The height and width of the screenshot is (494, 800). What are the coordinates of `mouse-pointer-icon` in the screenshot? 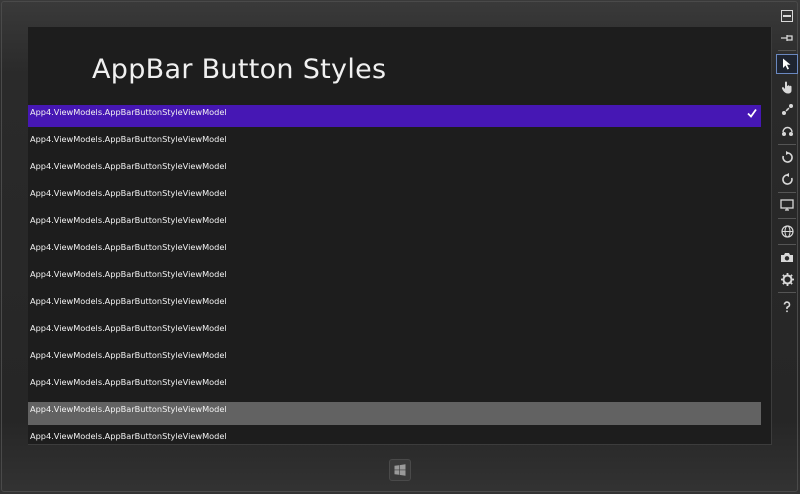 It's located at (787, 64).